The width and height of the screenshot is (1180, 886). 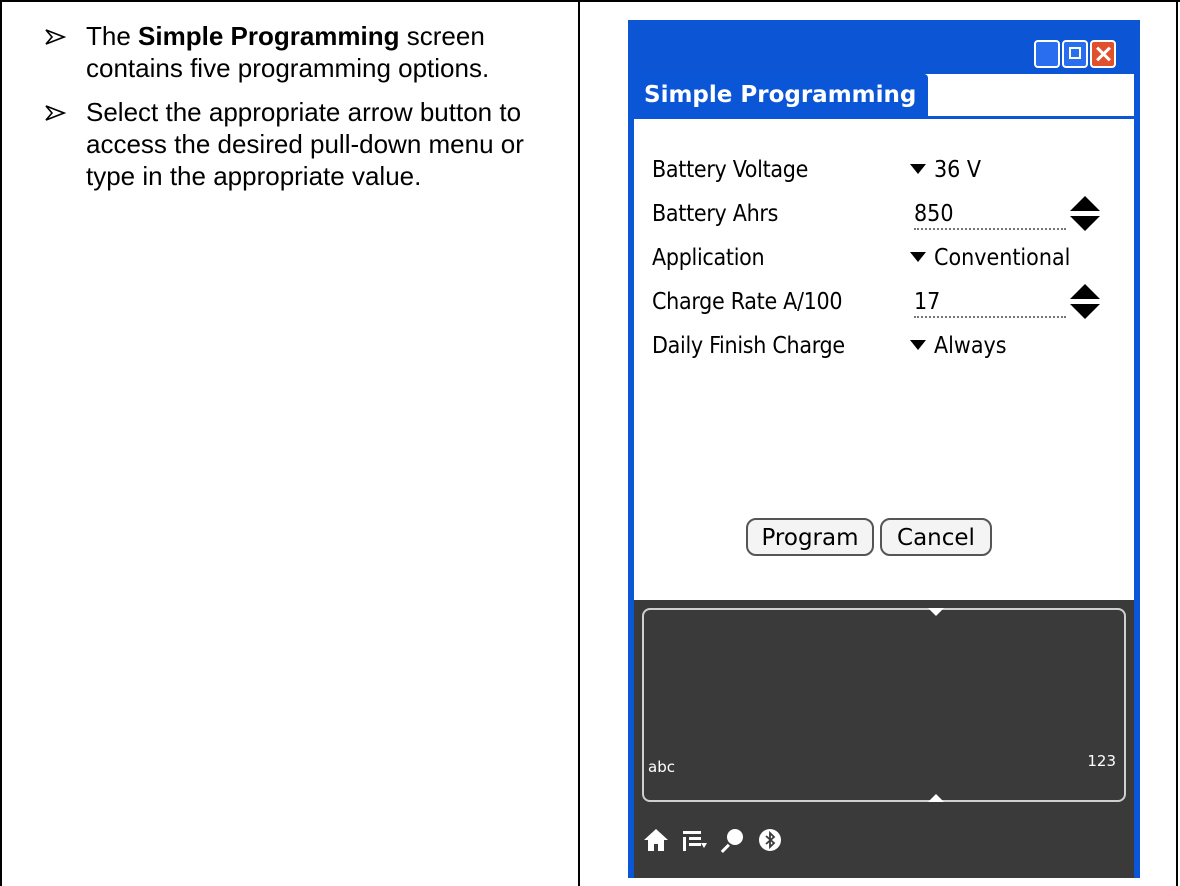 I want to click on graffiti-divider-top-marker, so click(x=936, y=612).